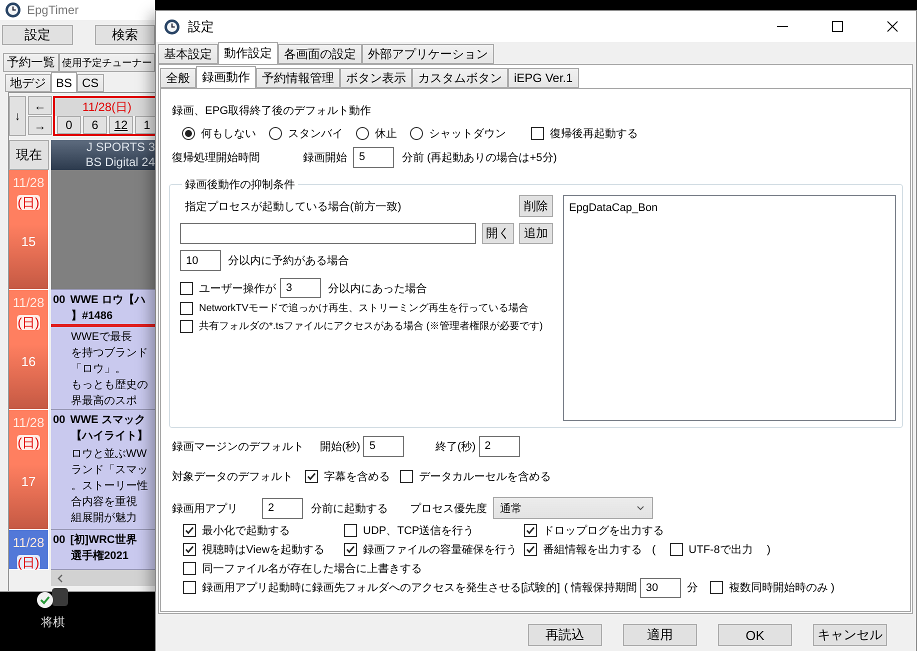  I want to click on program-cell: 00 [初]WRC世界 選手権2021, so click(103, 550).